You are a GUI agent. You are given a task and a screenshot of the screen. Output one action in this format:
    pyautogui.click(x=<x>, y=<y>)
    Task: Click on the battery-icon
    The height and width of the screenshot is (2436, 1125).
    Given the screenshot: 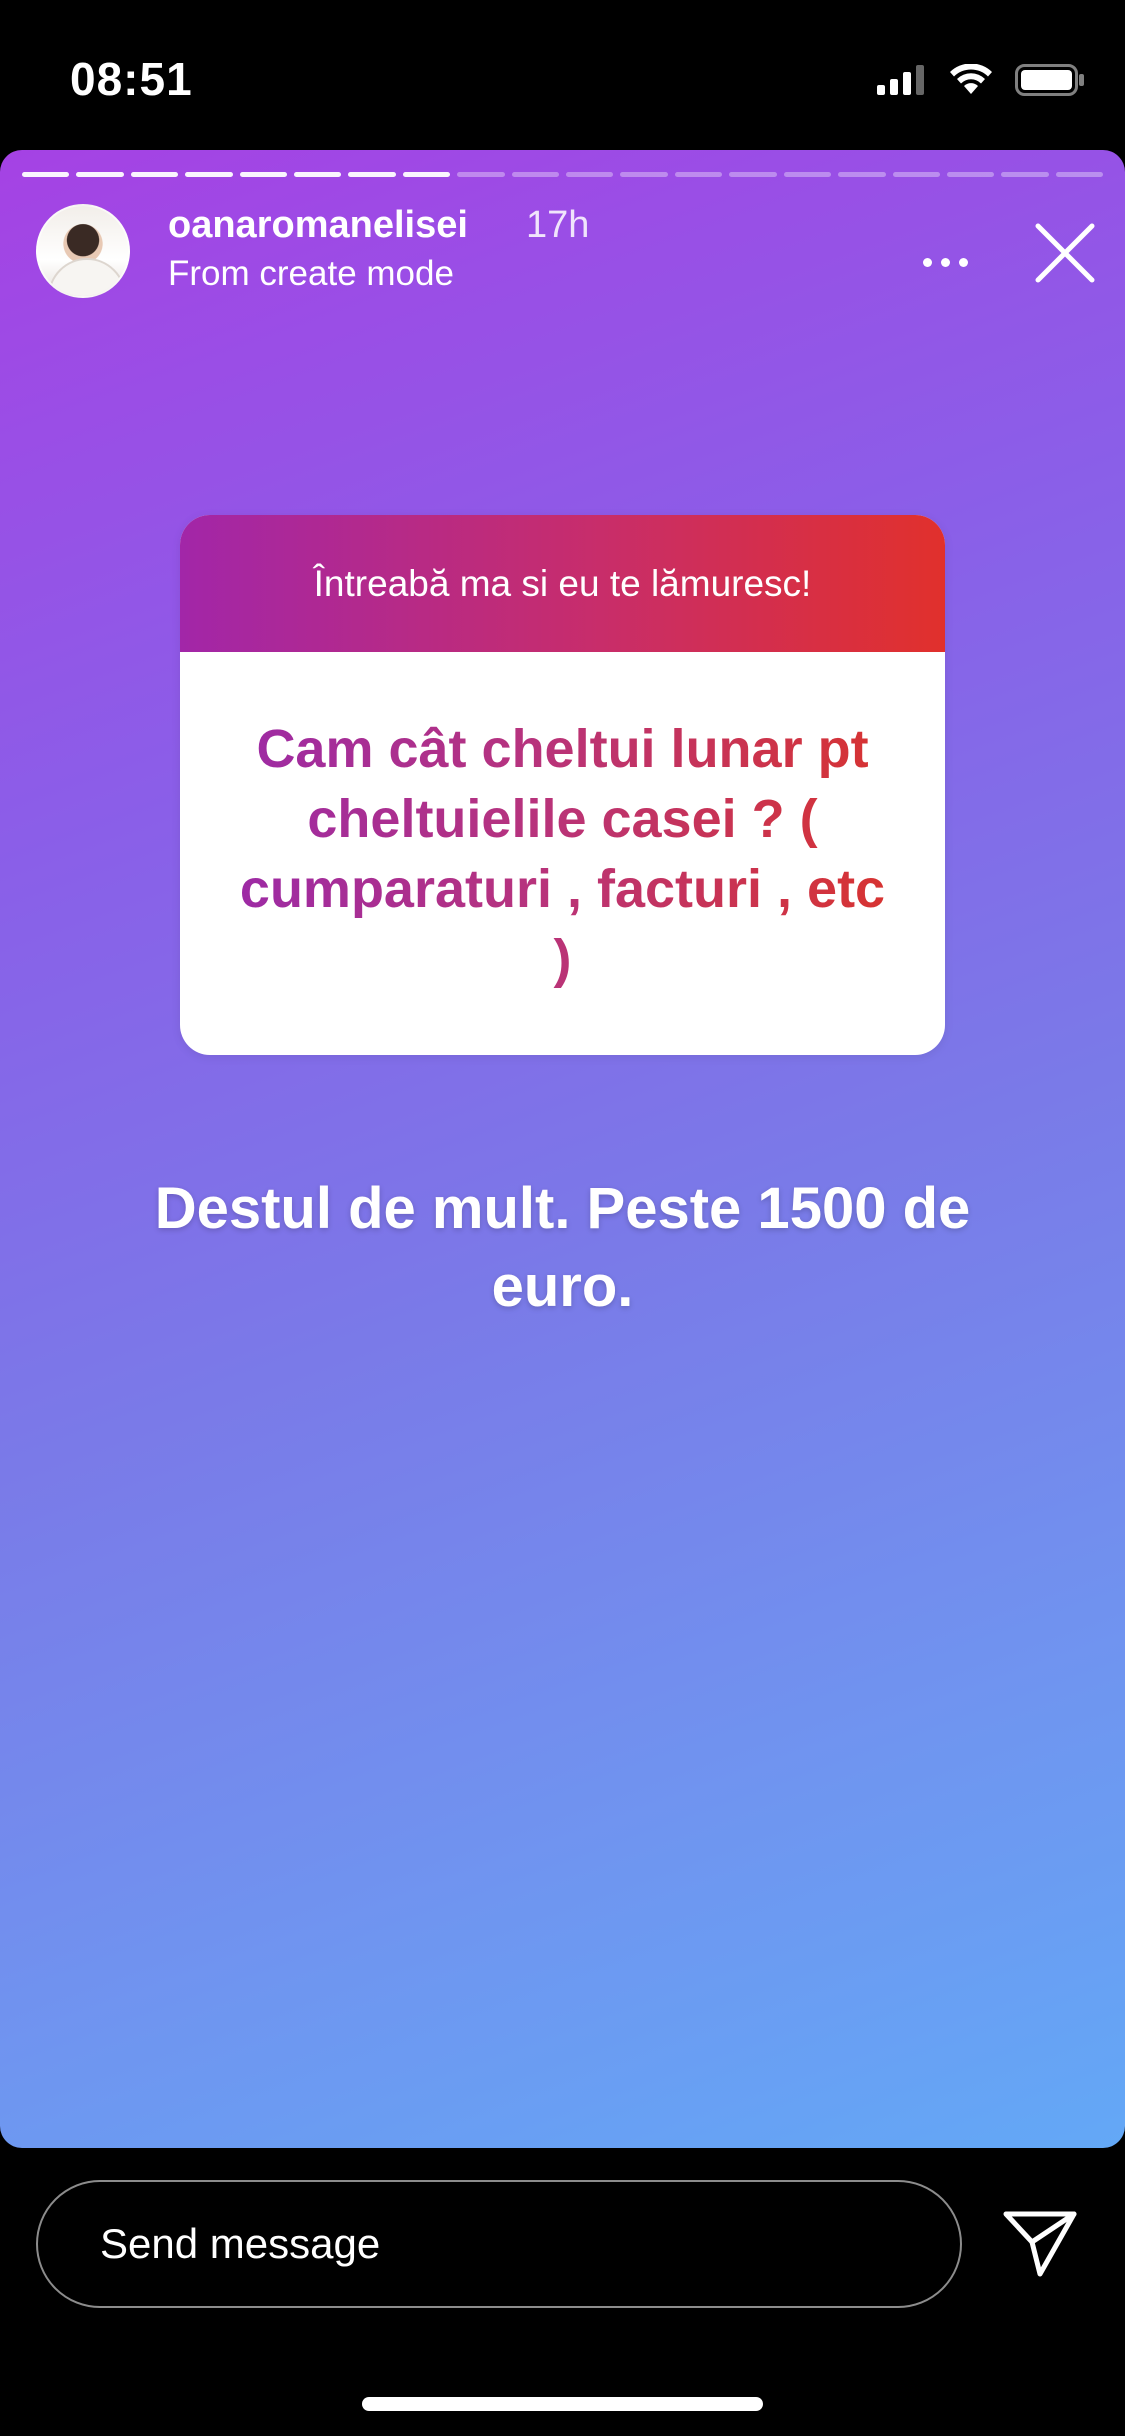 What is the action you would take?
    pyautogui.click(x=1049, y=80)
    